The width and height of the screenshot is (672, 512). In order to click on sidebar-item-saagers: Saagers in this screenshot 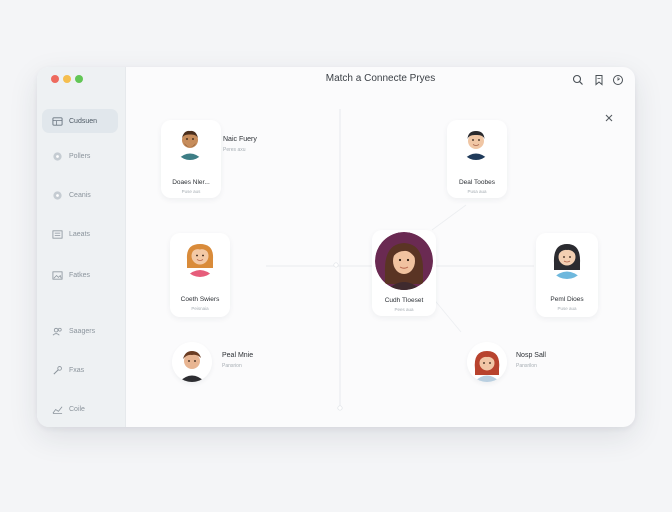, I will do `click(80, 331)`.